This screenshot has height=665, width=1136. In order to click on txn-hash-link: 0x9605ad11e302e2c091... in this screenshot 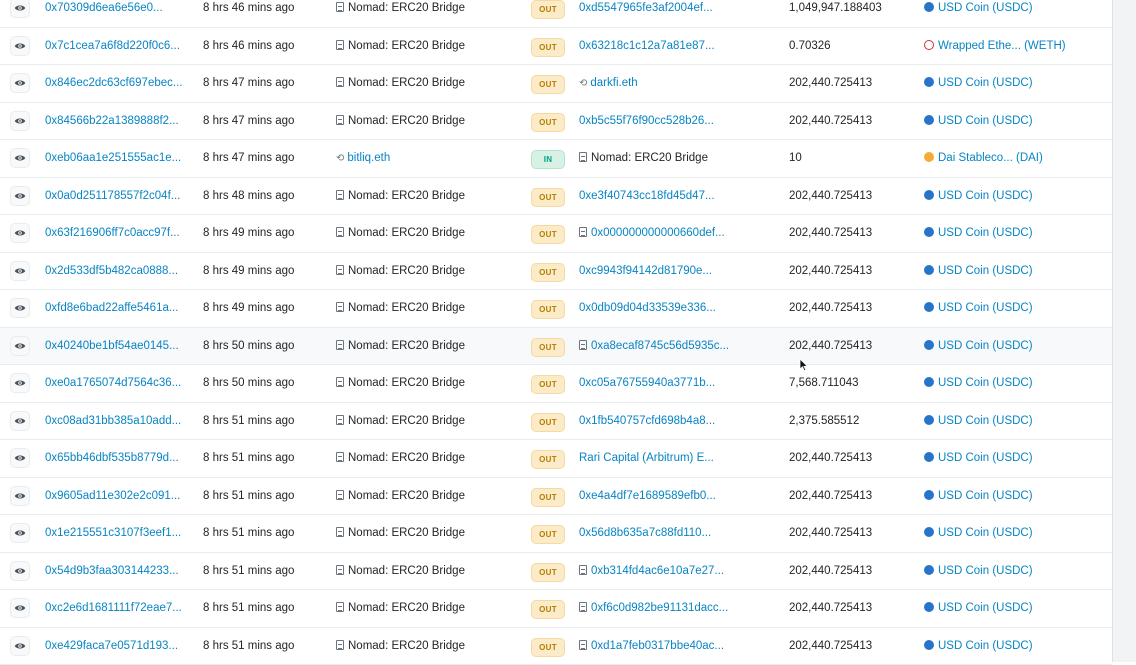, I will do `click(117, 497)`.